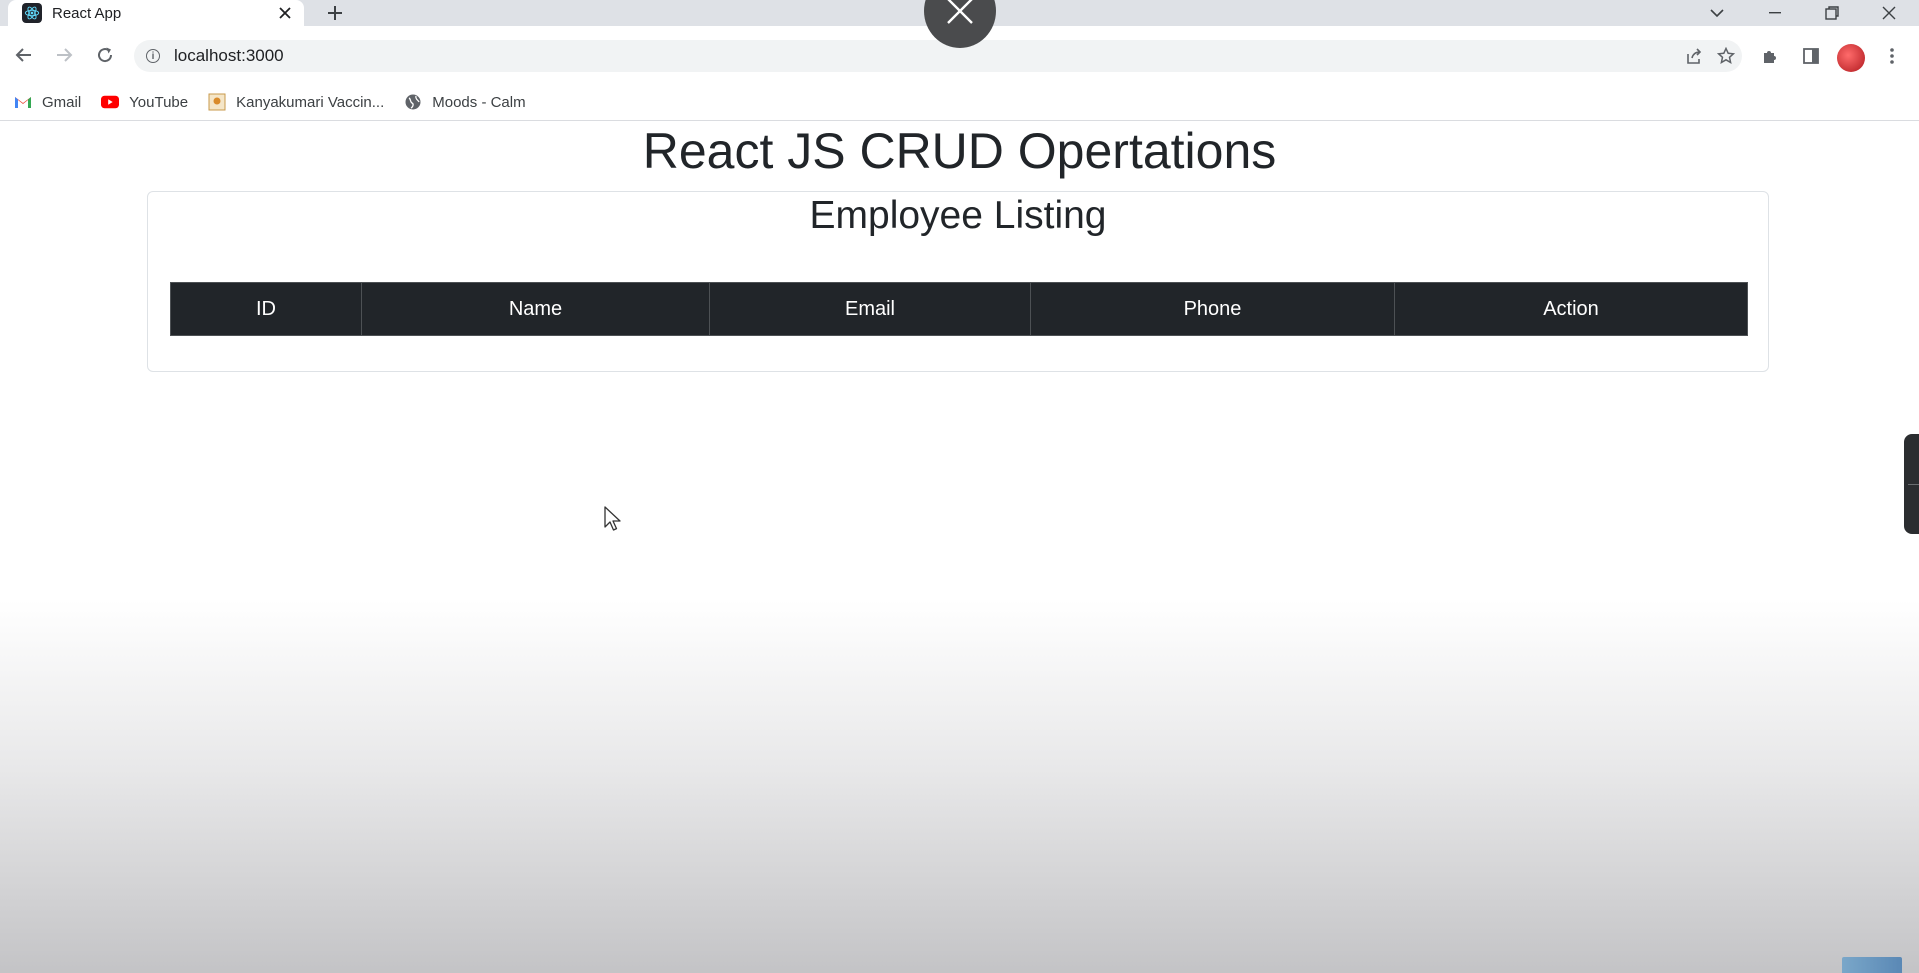 Image resolution: width=1919 pixels, height=973 pixels. I want to click on share-icon, so click(1694, 56).